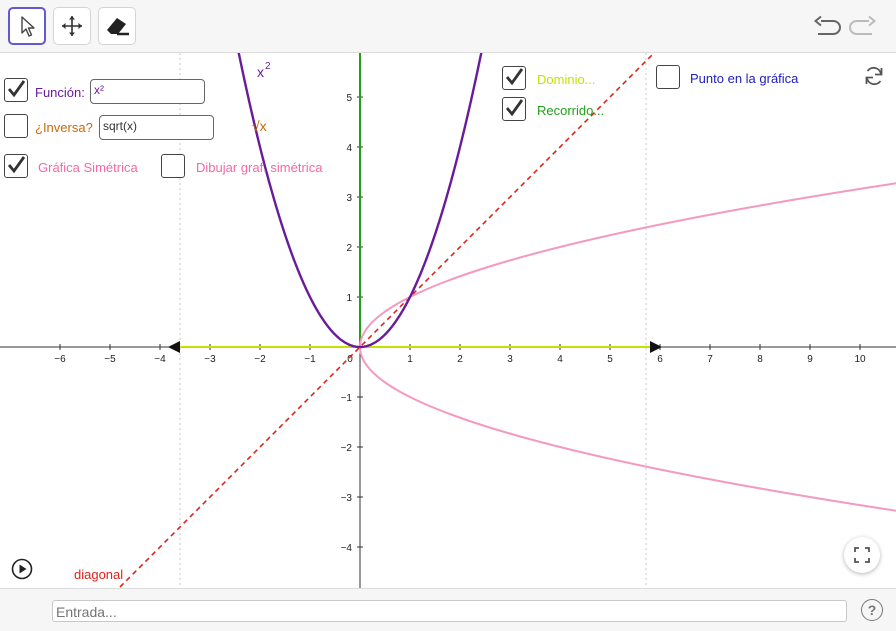 This screenshot has height=631, width=896. Describe the element at coordinates (560, 359) in the screenshot. I see `x-tick-label: 4` at that location.